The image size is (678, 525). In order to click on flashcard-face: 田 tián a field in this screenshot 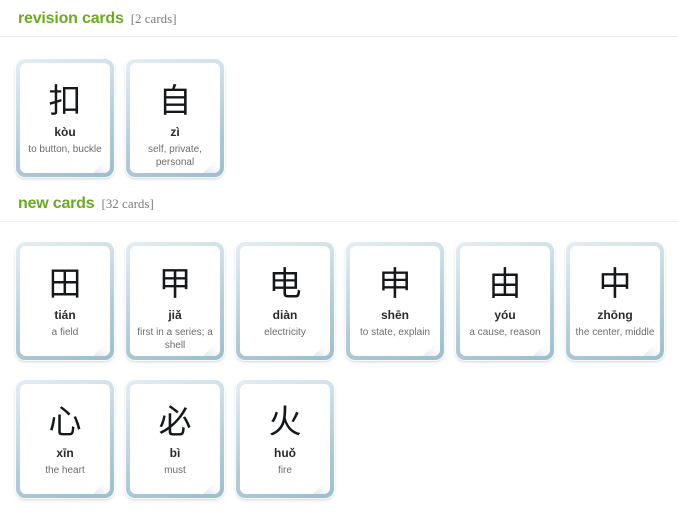, I will do `click(65, 301)`.